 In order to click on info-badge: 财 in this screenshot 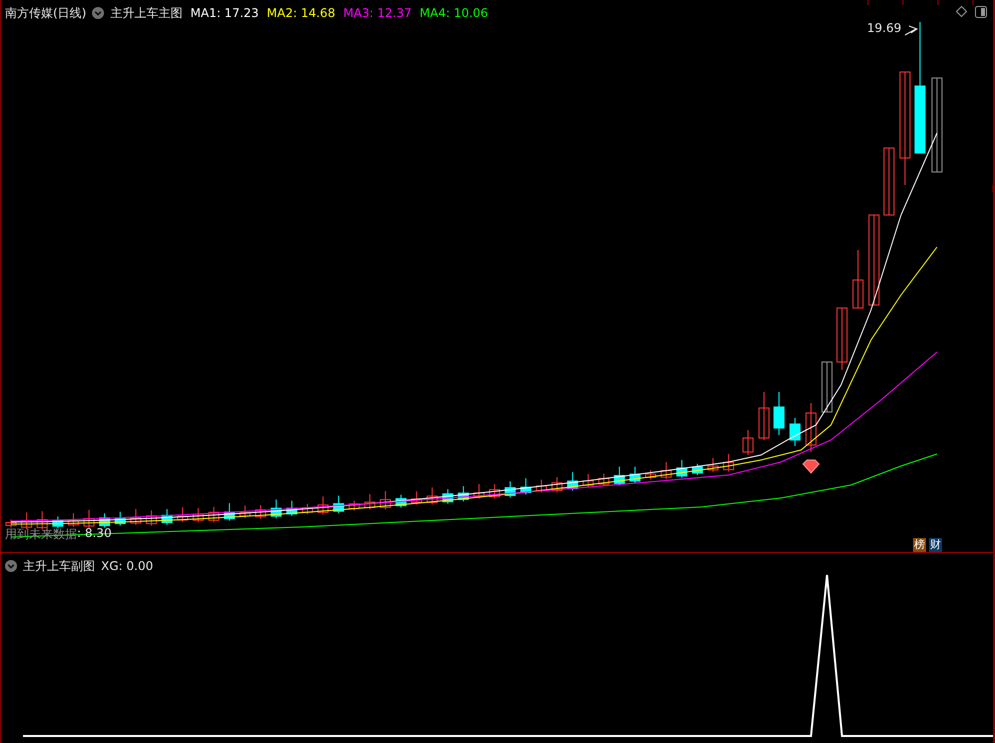, I will do `click(935, 545)`.